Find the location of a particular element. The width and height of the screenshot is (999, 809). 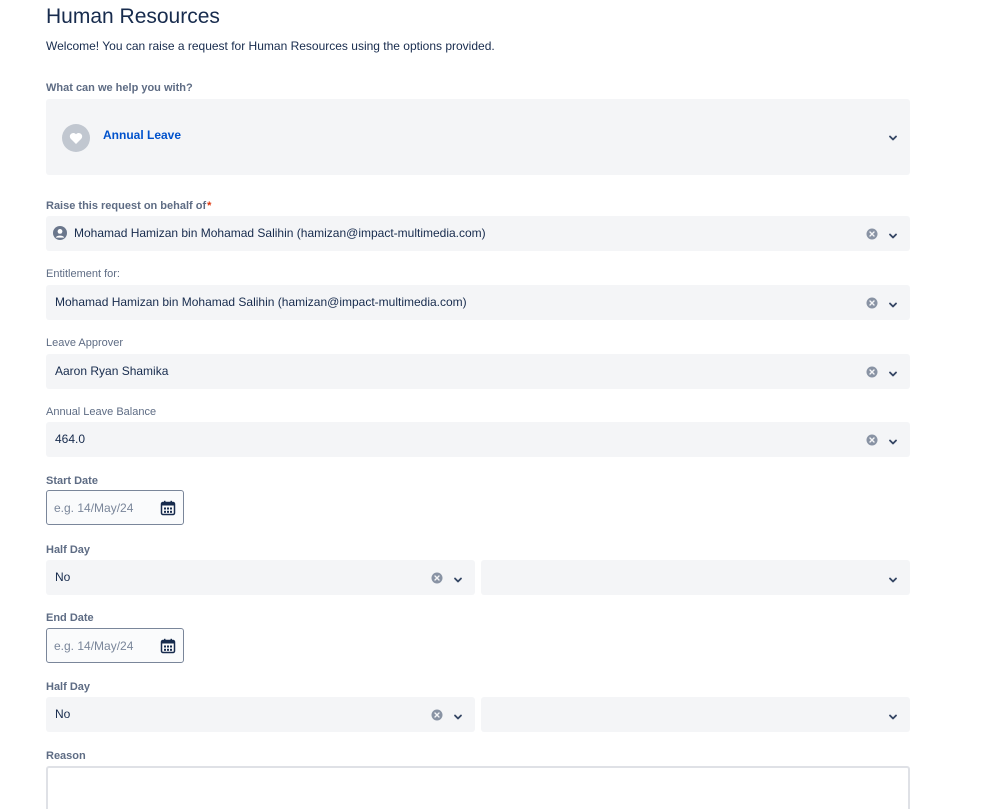

start-date-input: e.g. 14/May/24 is located at coordinates (115, 507).